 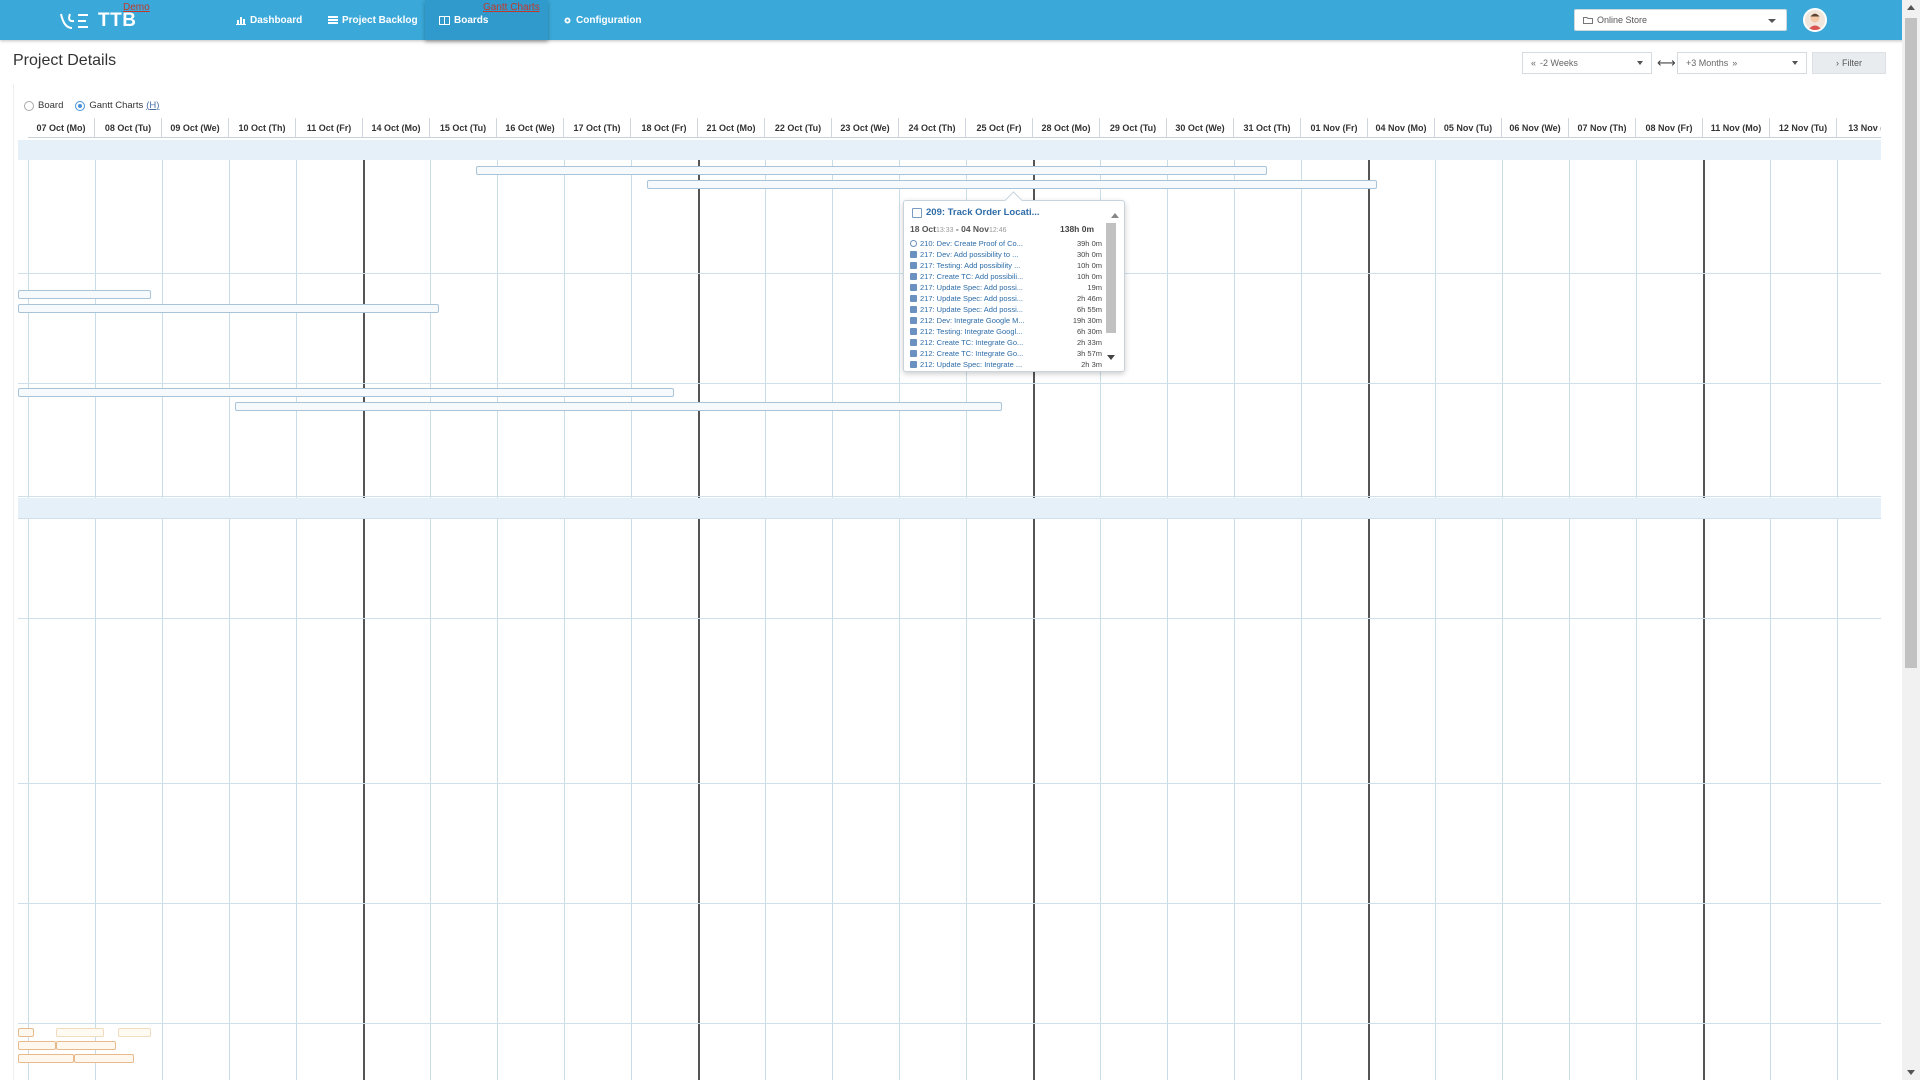 I want to click on tooltip-task-row: 217: Update Spec: Add possi... 2h 46m, so click(x=1006, y=298).